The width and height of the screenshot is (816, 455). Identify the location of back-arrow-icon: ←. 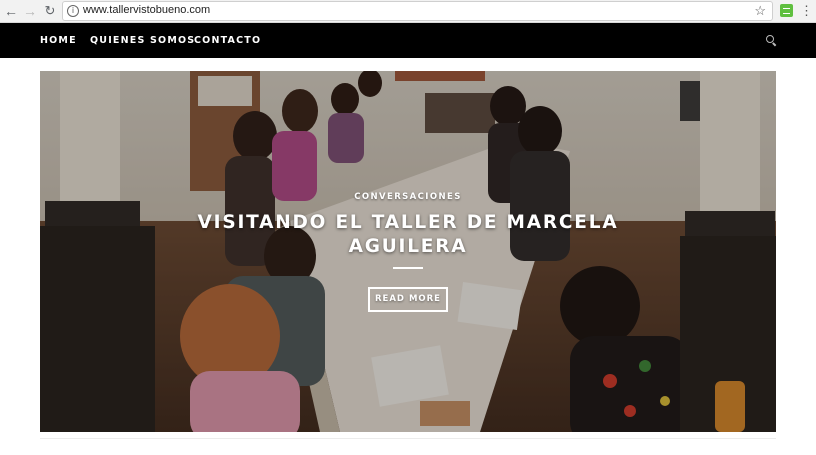
(11, 11).